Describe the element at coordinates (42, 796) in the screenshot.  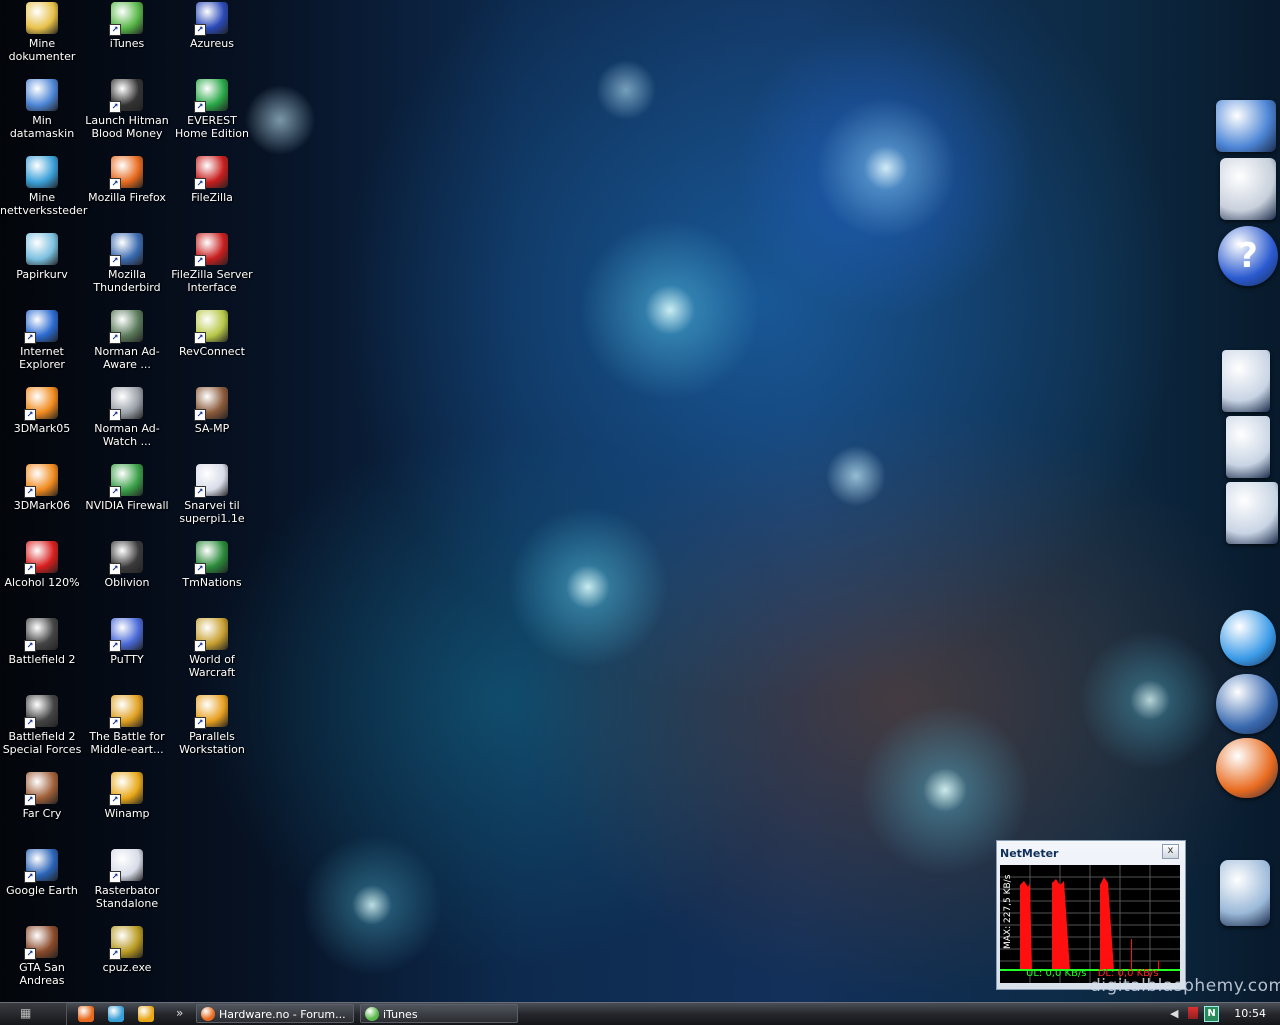
I see `desktop-icon: ↗ Far Cry` at that location.